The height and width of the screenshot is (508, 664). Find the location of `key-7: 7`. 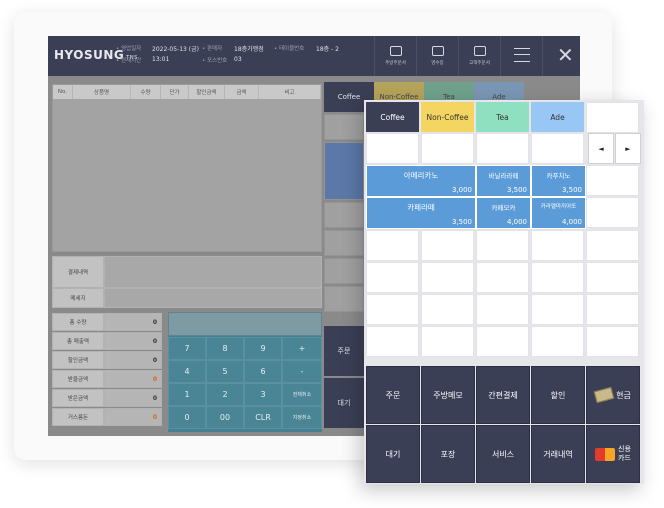

key-7: 7 is located at coordinates (187, 348).